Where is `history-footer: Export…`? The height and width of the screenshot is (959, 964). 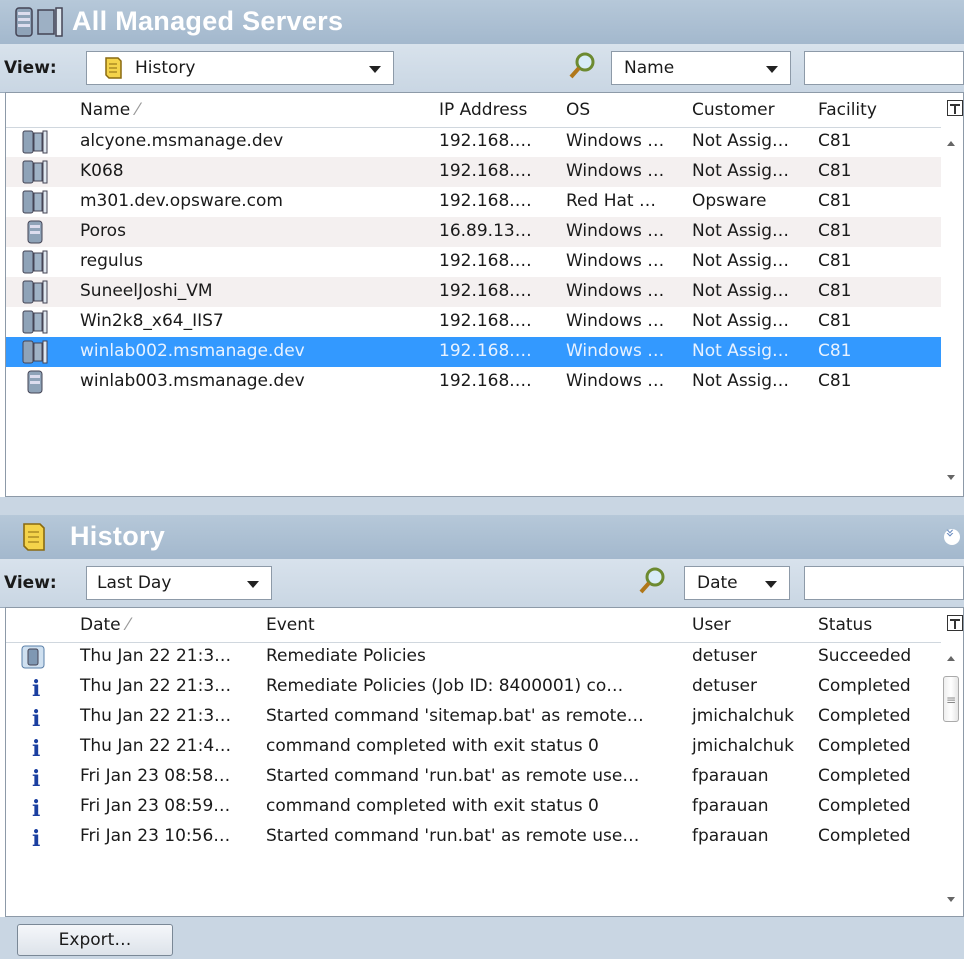 history-footer: Export… is located at coordinates (482, 938).